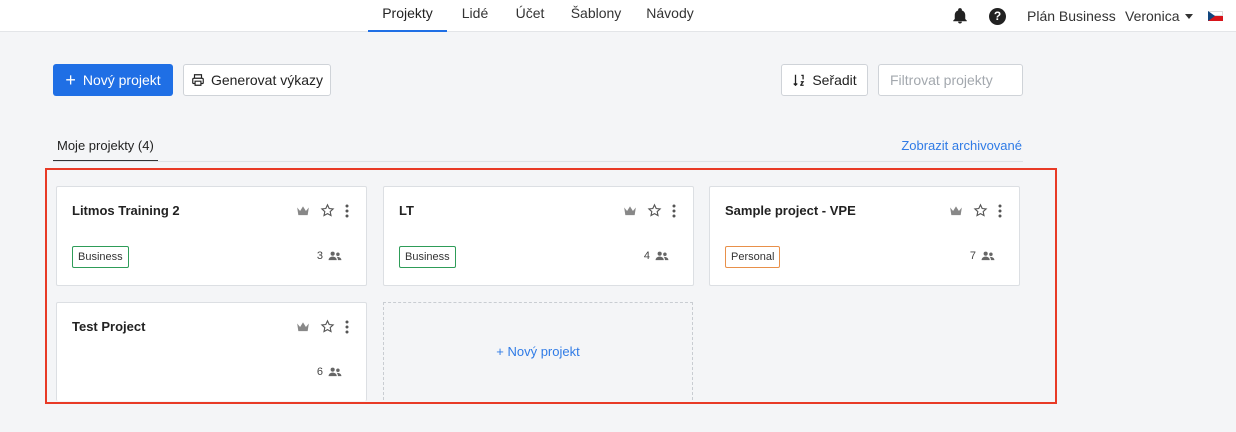 This screenshot has width=1236, height=432. I want to click on nav-tab-projekty: Projekty, so click(407, 16).